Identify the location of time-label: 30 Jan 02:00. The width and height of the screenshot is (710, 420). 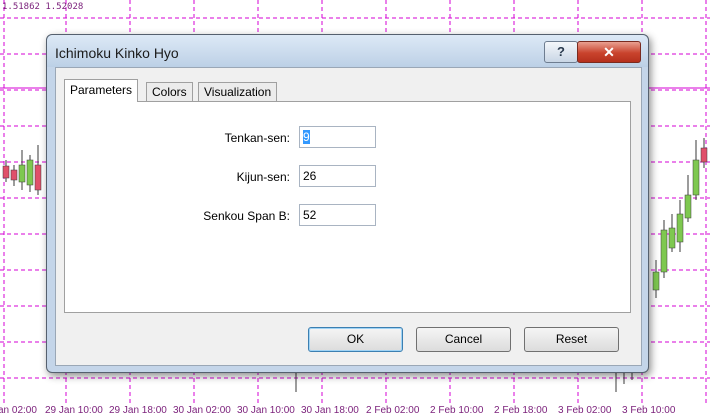
(202, 410).